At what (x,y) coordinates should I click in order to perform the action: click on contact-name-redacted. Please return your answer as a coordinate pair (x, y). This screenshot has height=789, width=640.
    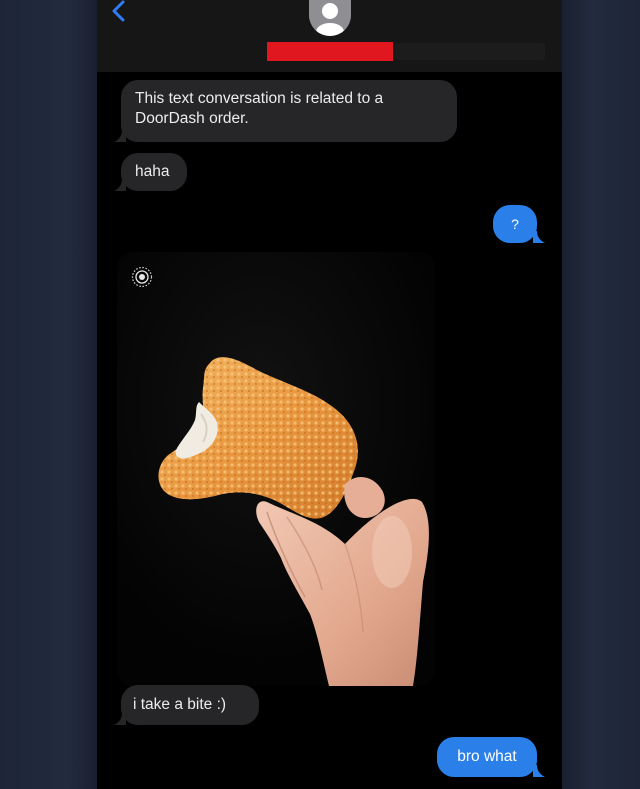
    Looking at the image, I should click on (330, 51).